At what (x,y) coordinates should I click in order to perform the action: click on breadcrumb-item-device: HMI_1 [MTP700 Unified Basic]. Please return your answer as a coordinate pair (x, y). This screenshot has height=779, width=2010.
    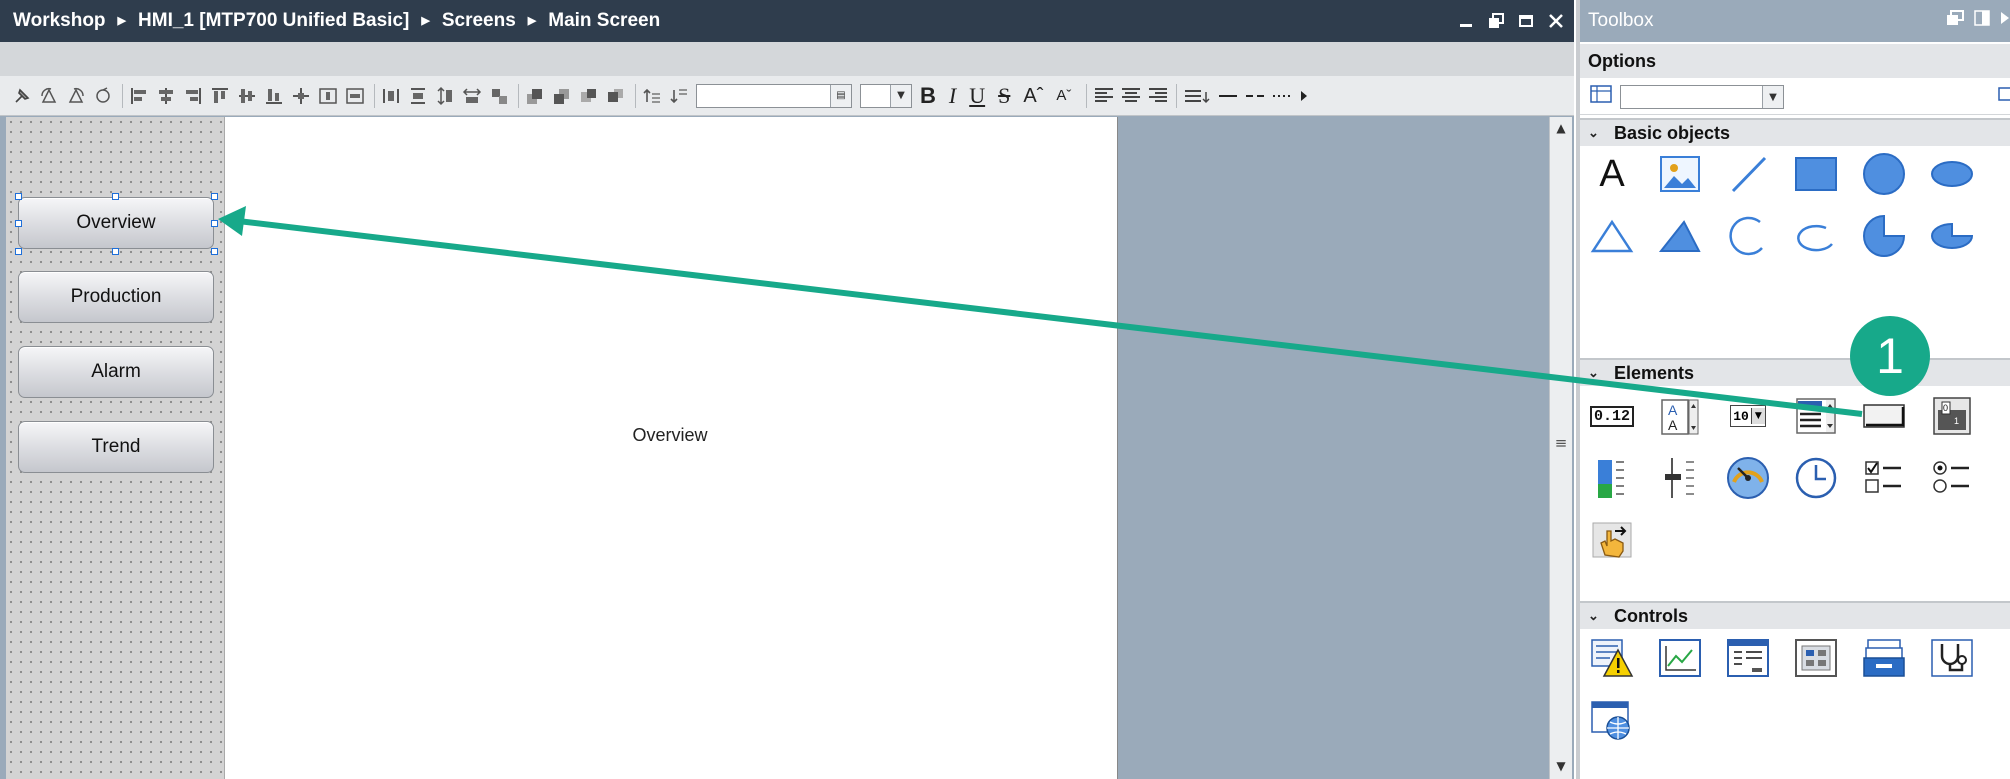
    Looking at the image, I should click on (273, 21).